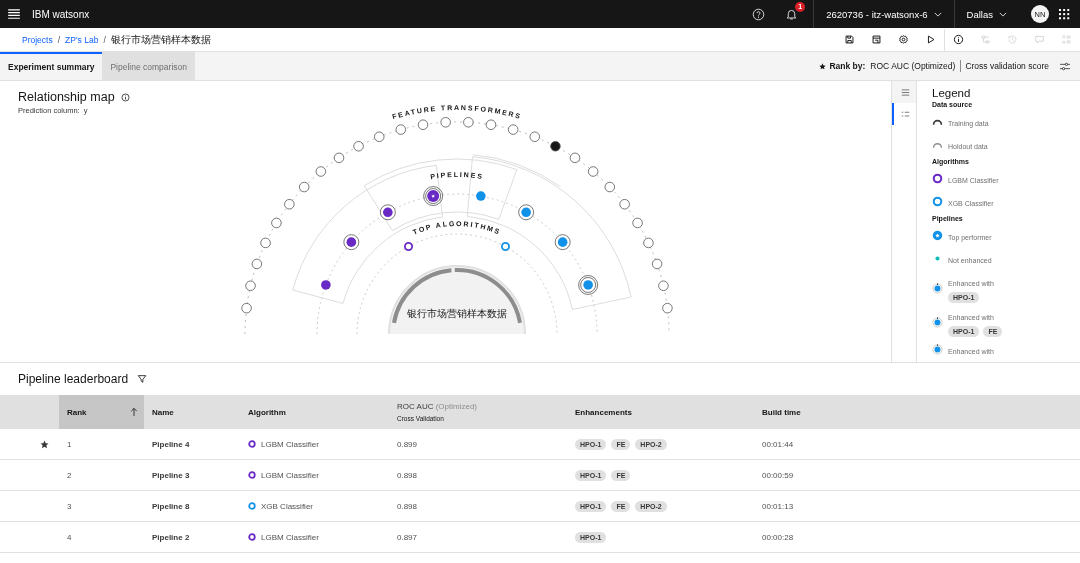 This screenshot has width=1080, height=563. Describe the element at coordinates (101, 412) in the screenshot. I see `column-header: Rank` at that location.